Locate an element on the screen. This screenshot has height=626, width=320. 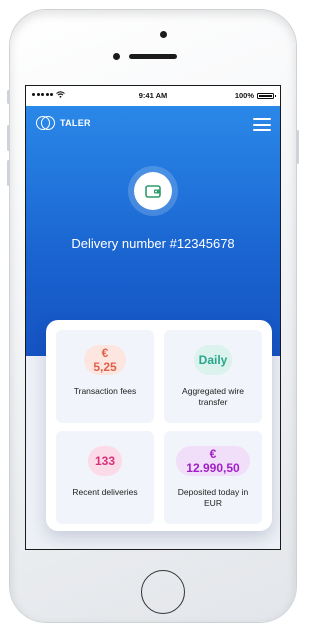
battery-percent: 100% is located at coordinates (244, 95).